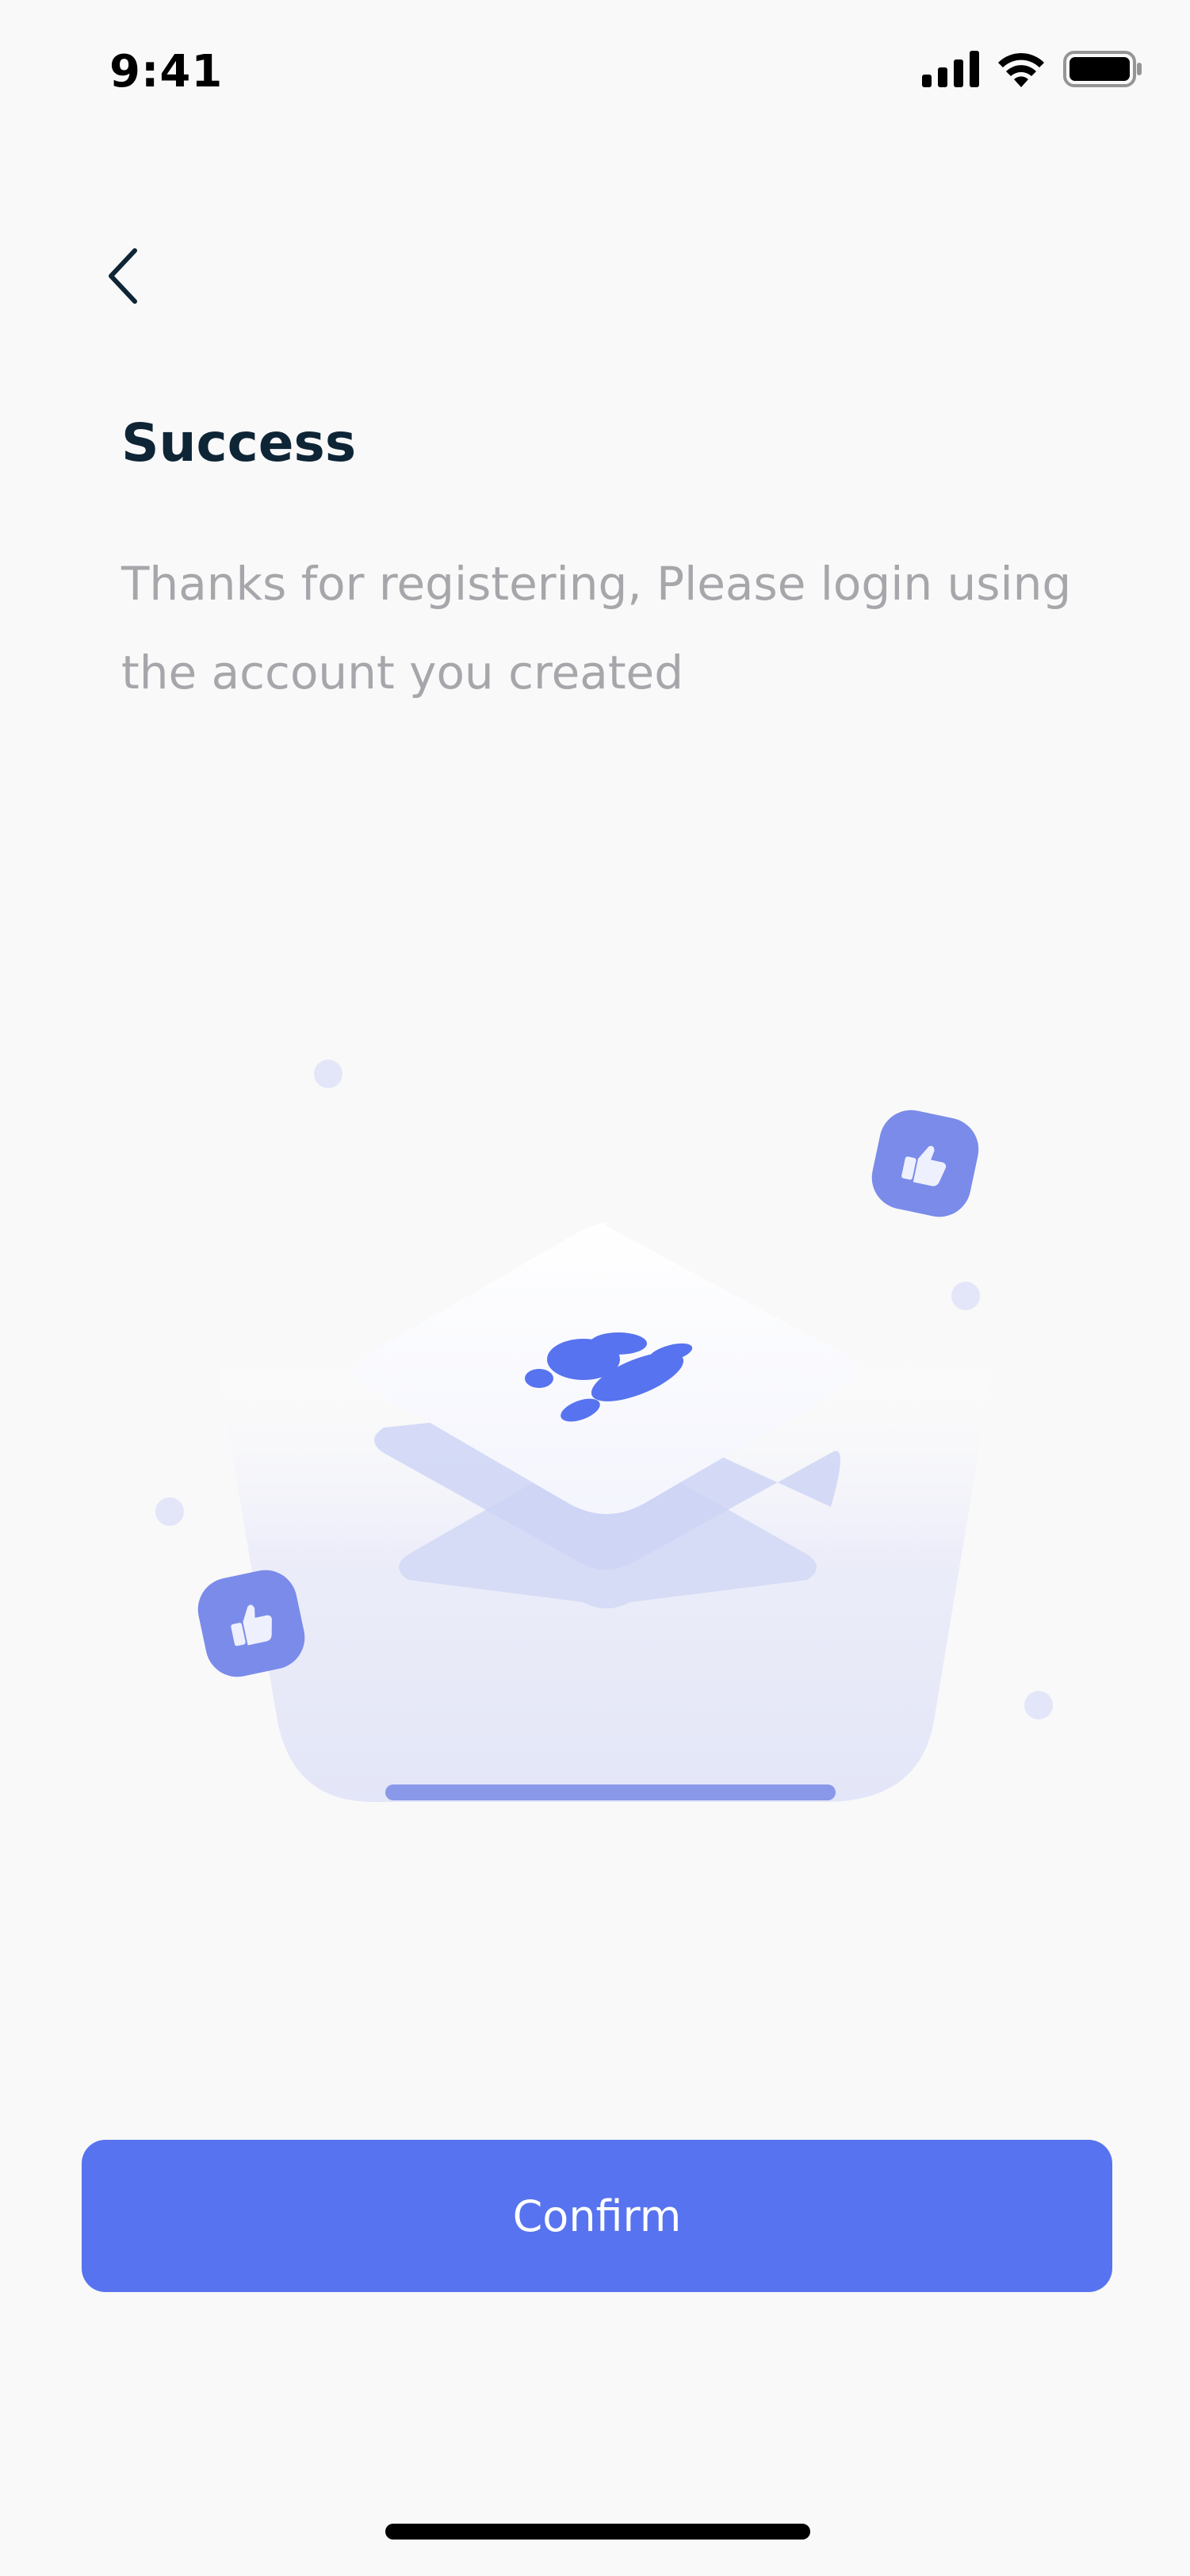  I want to click on status-bar: 9:41, so click(595, 75).